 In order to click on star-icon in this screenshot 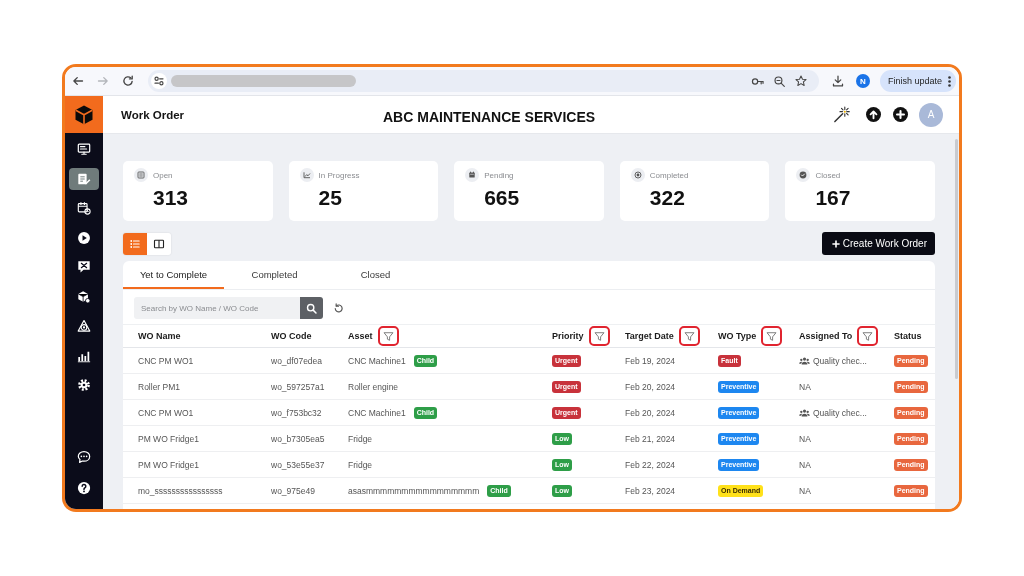, I will do `click(800, 81)`.